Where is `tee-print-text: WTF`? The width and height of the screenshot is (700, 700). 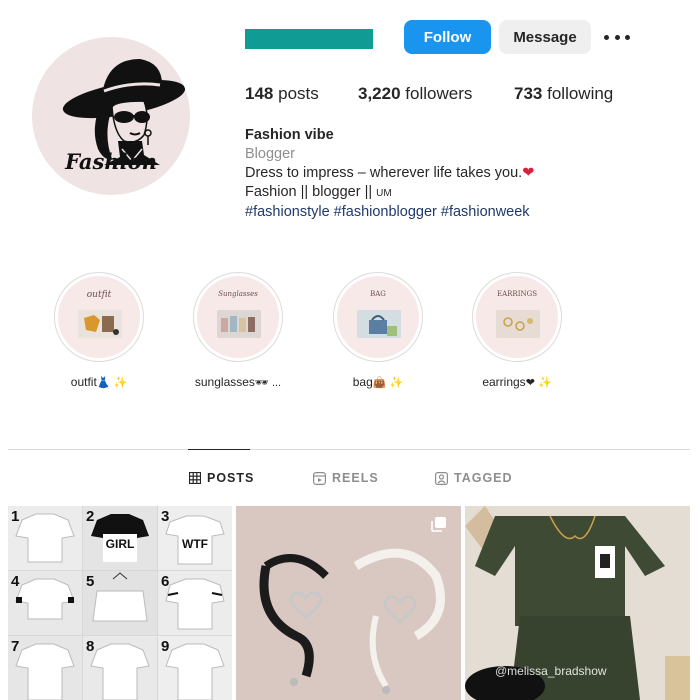
tee-print-text: WTF is located at coordinates (195, 544).